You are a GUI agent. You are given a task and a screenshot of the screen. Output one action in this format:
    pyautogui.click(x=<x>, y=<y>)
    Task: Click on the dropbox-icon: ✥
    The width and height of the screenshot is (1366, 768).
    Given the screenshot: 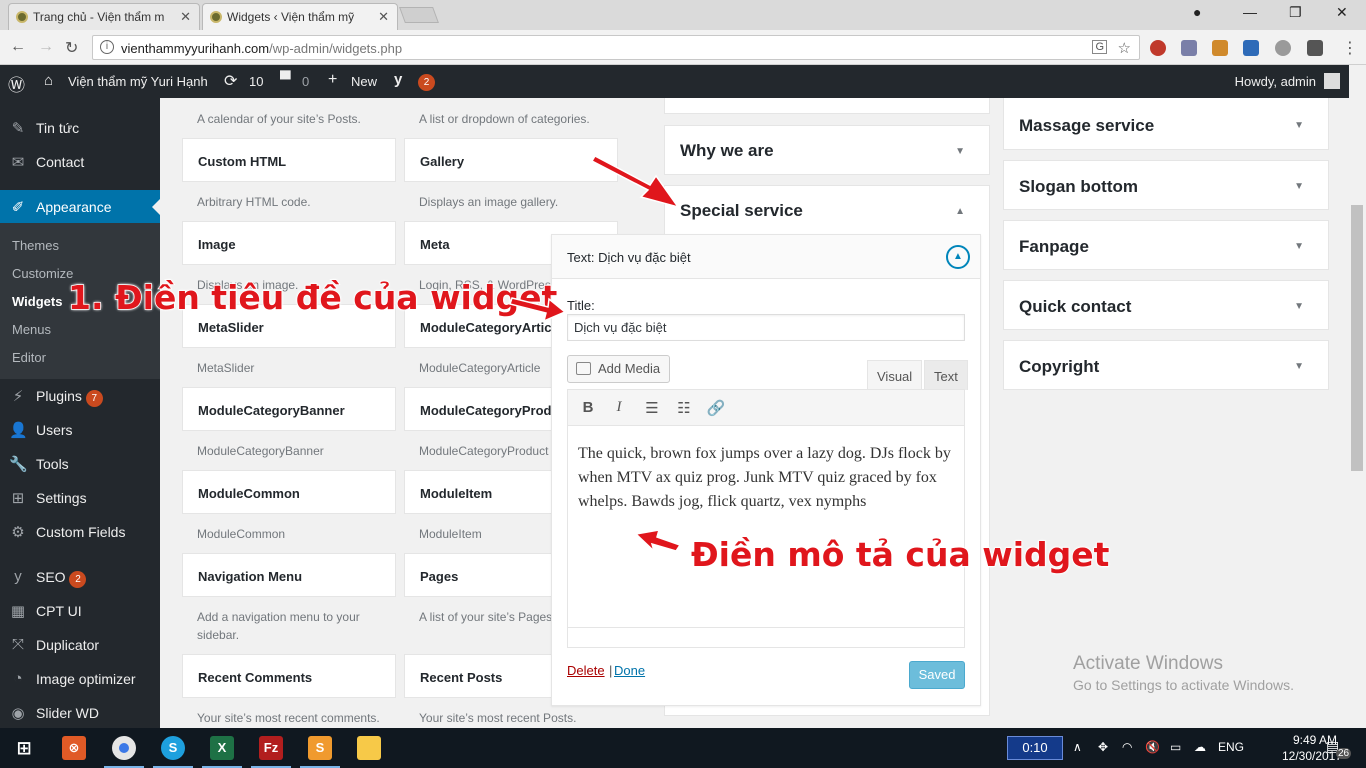 What is the action you would take?
    pyautogui.click(x=1103, y=747)
    